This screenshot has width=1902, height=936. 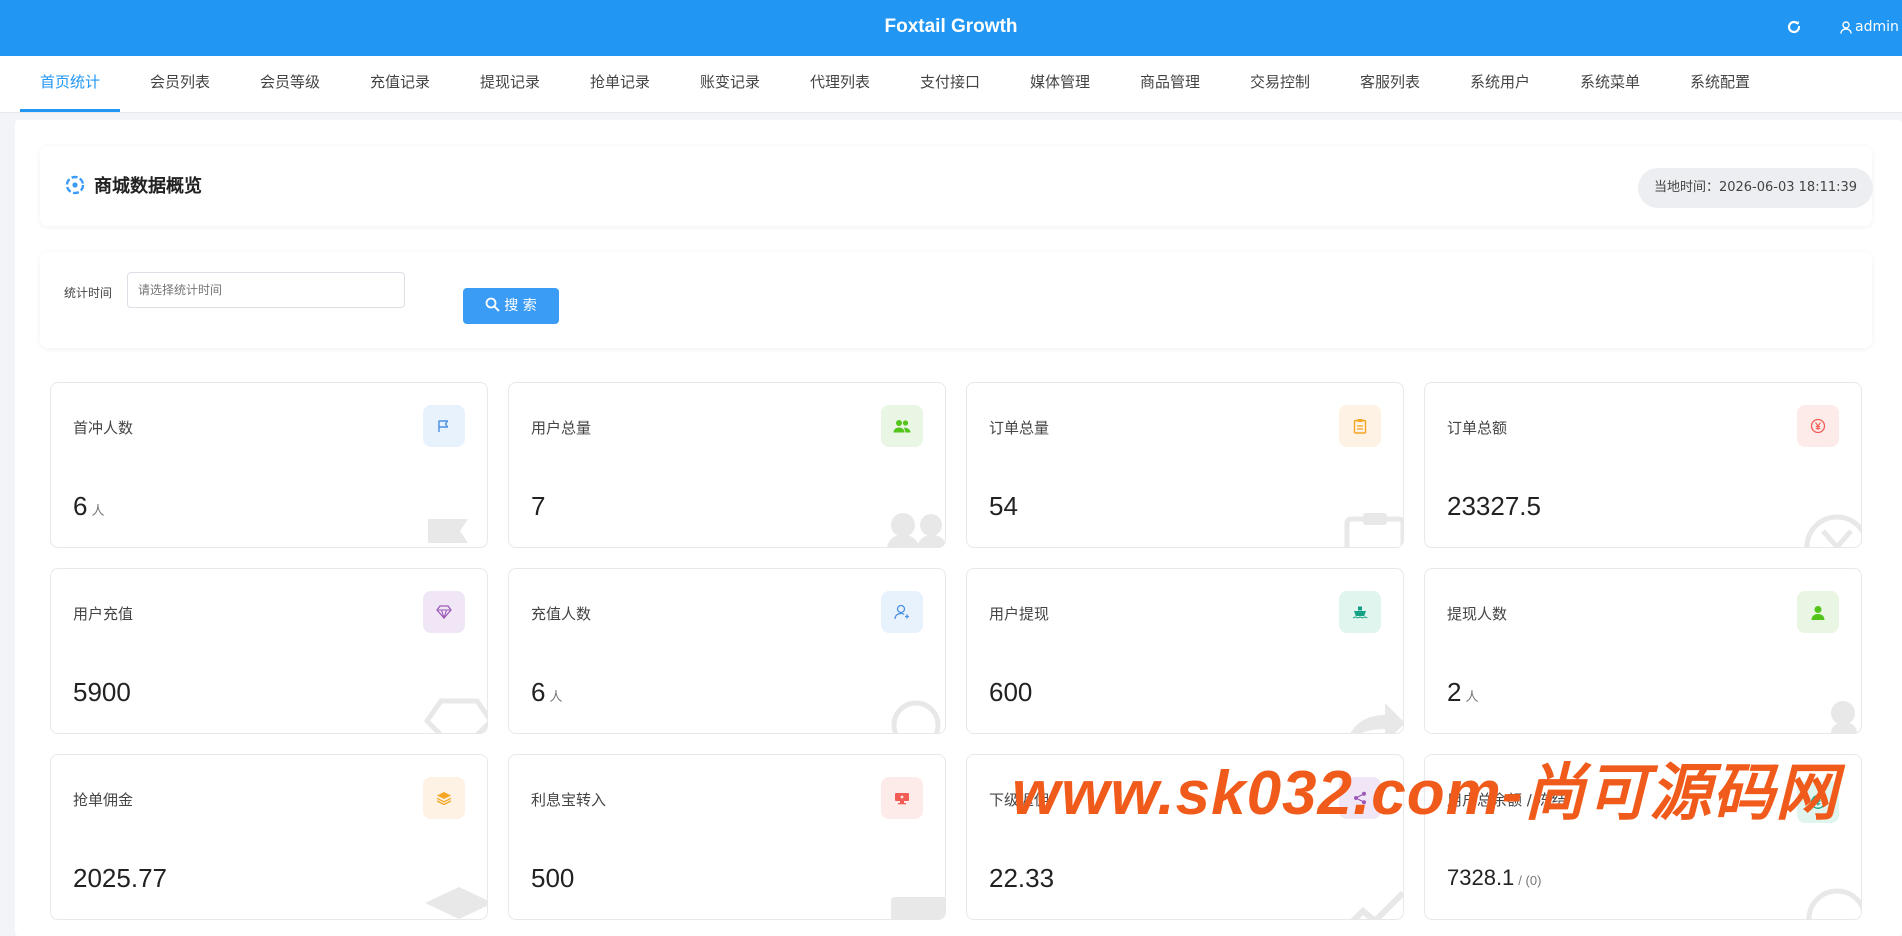 What do you see at coordinates (1019, 428) in the screenshot?
I see `stat-label: 订单总量` at bounding box center [1019, 428].